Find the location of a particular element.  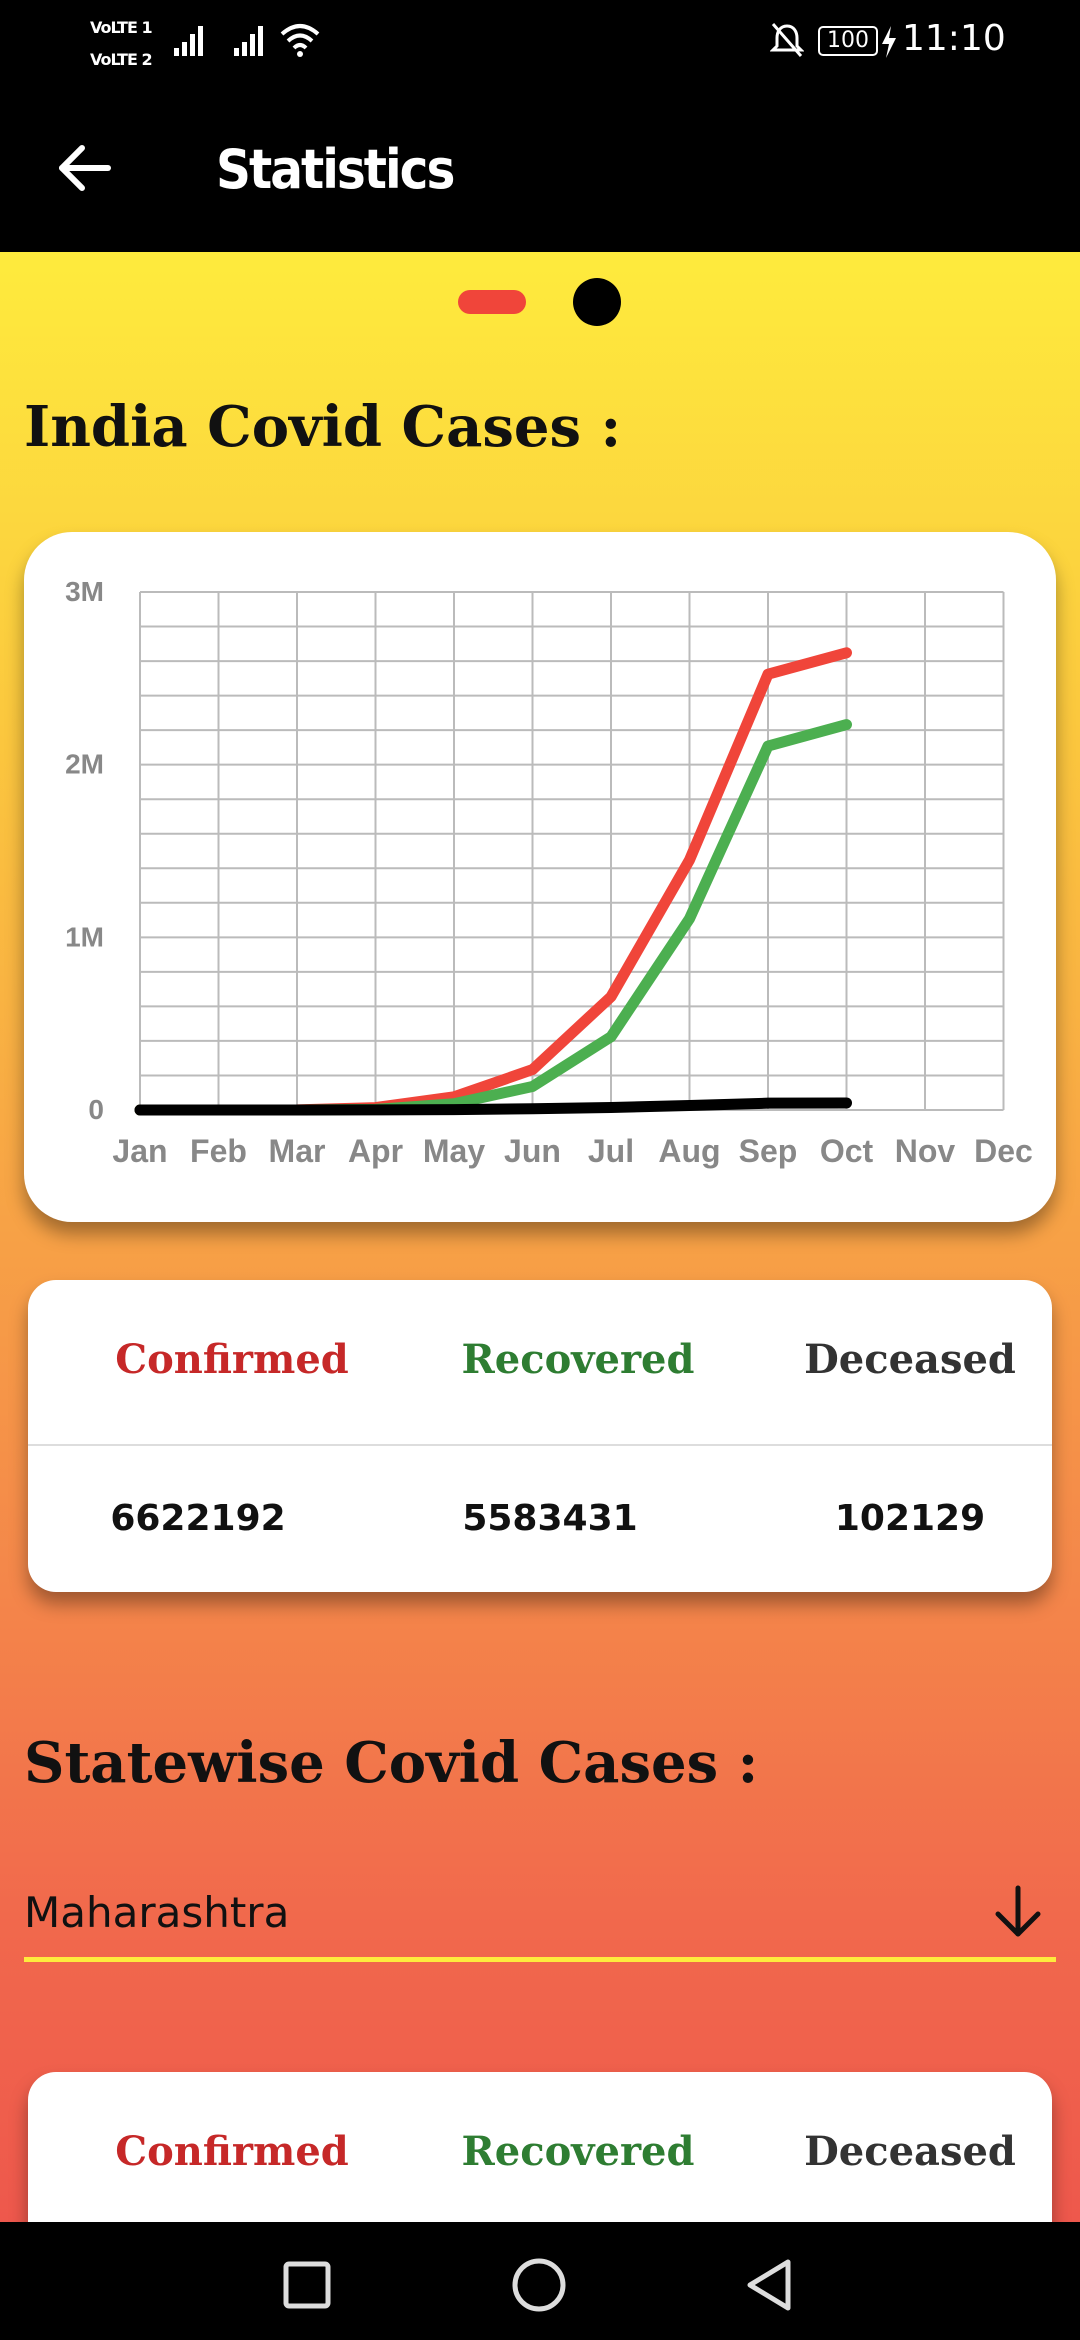

deceased-value: 102129 is located at coordinates (910, 1518).